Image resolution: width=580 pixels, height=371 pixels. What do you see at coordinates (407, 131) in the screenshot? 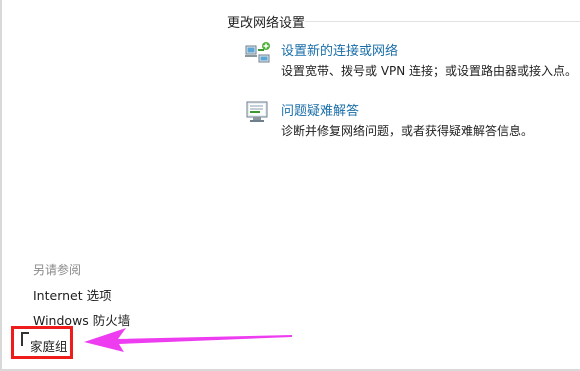
I see `troubleshoot-description: 诊断并修复网络问题，或者获得疑难解答信息。` at bounding box center [407, 131].